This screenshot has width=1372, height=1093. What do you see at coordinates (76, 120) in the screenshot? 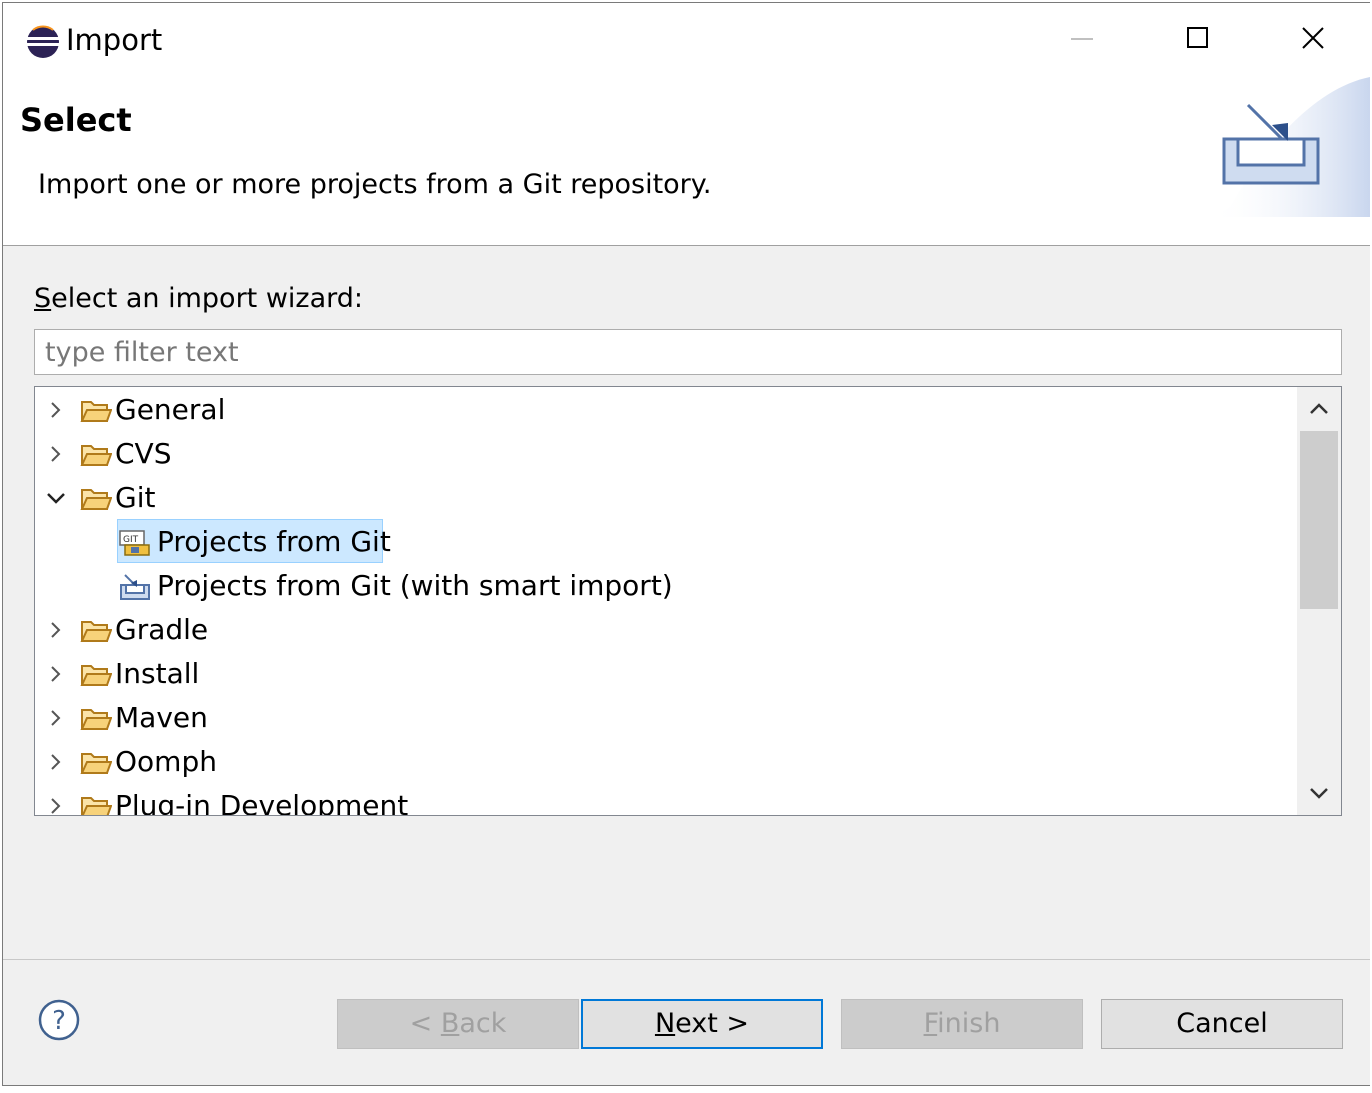
I see `page-title: Select` at bounding box center [76, 120].